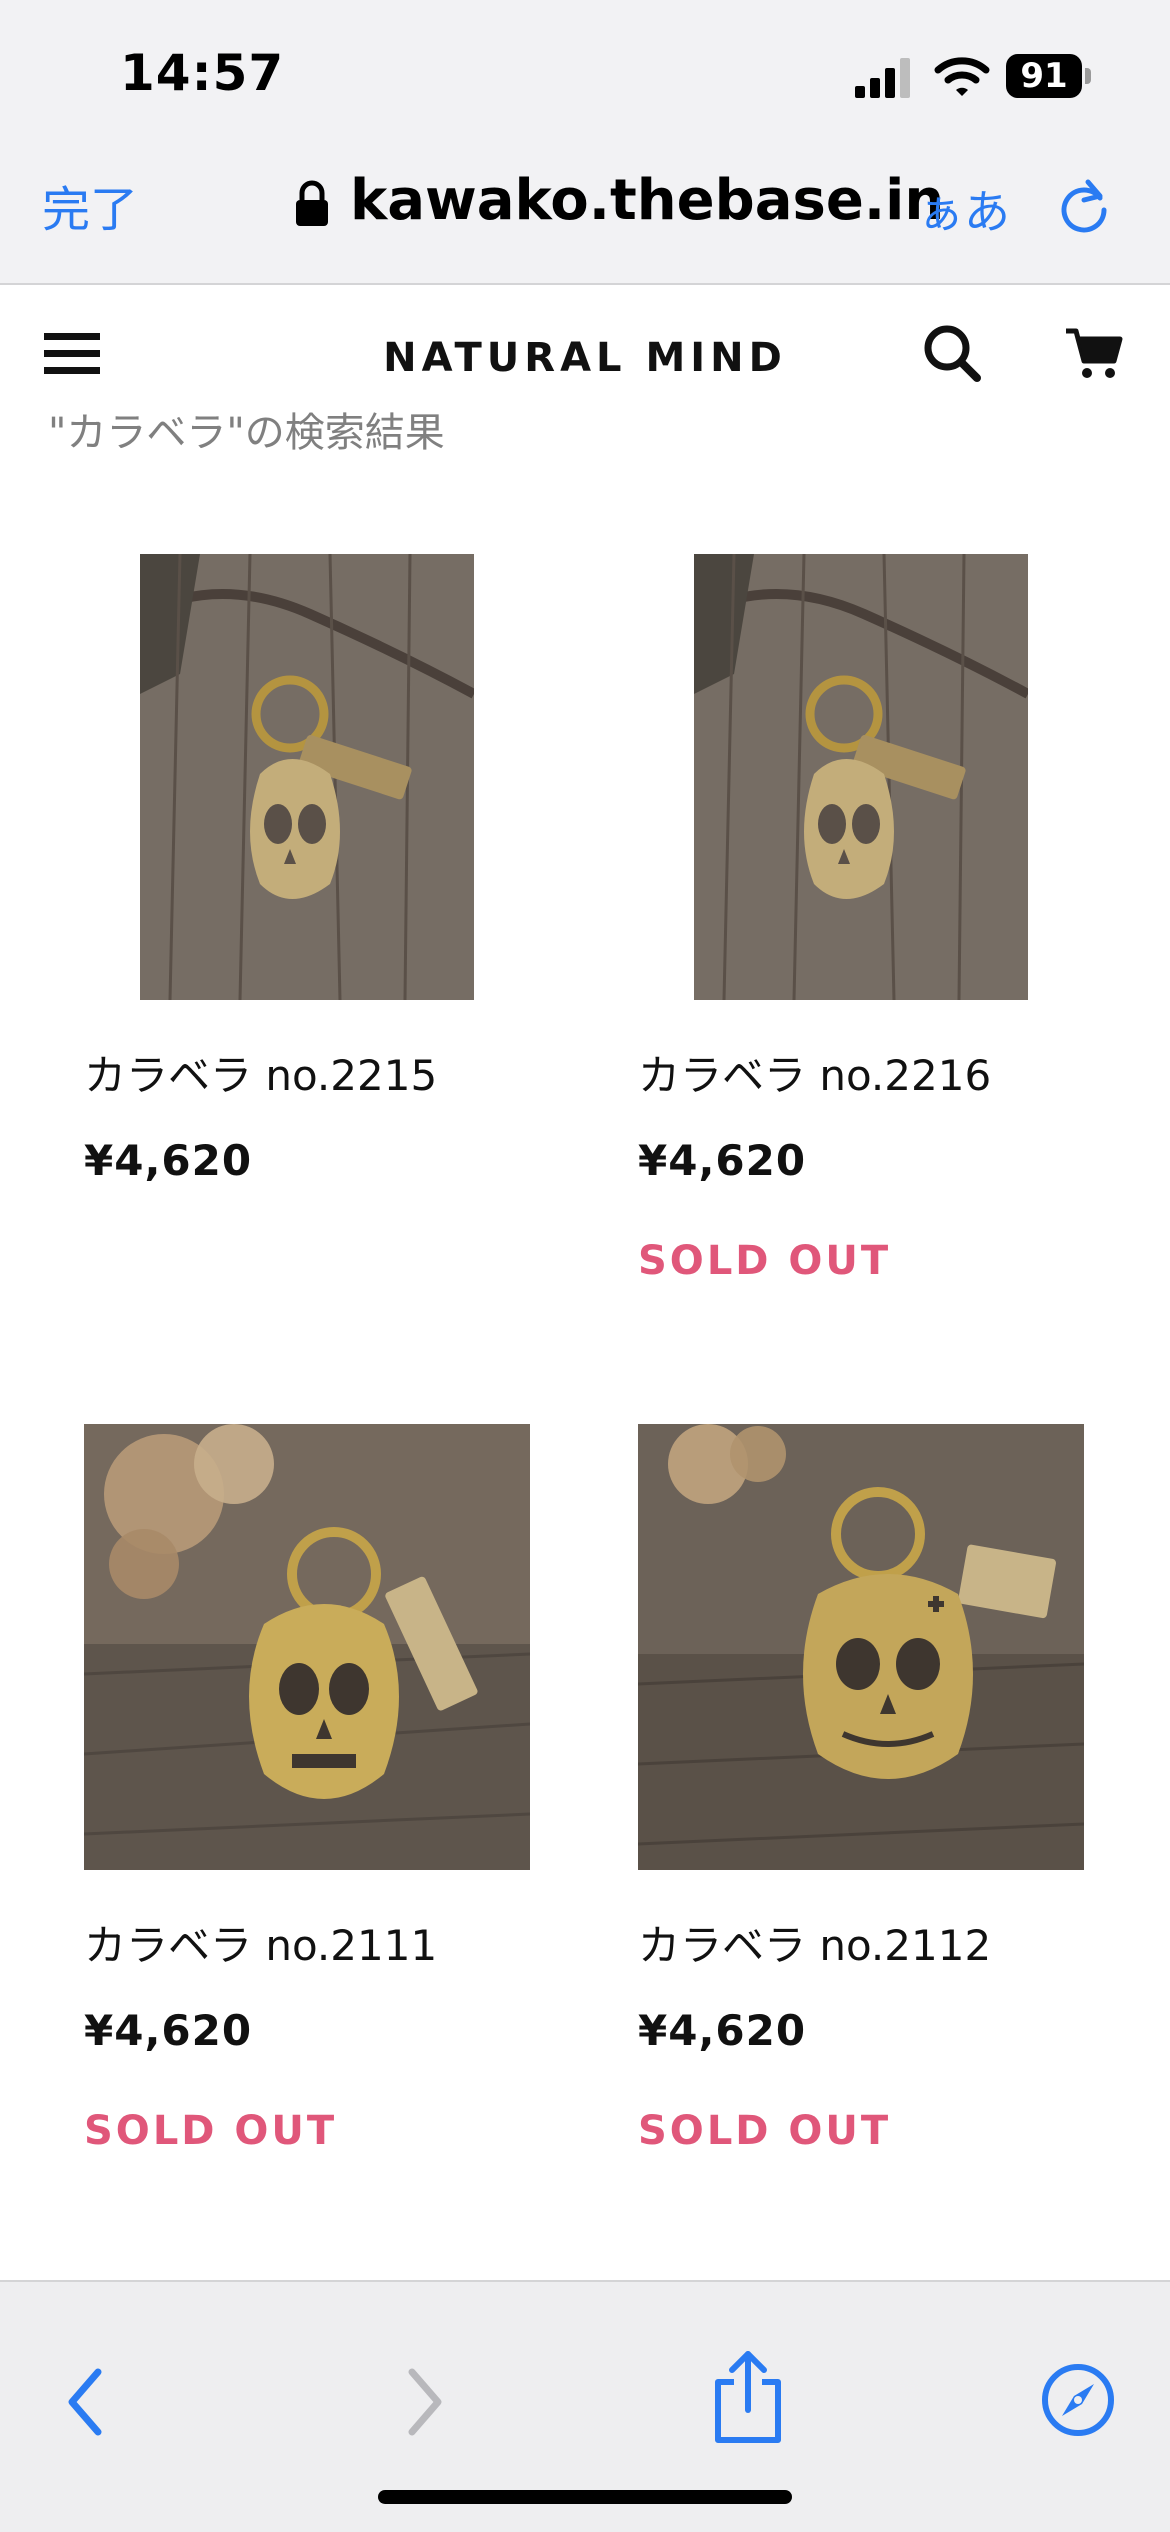 Image resolution: width=1170 pixels, height=2532 pixels. I want to click on browser-url-bar: 完了 kawako.thebase.in ぁあ, so click(585, 212).